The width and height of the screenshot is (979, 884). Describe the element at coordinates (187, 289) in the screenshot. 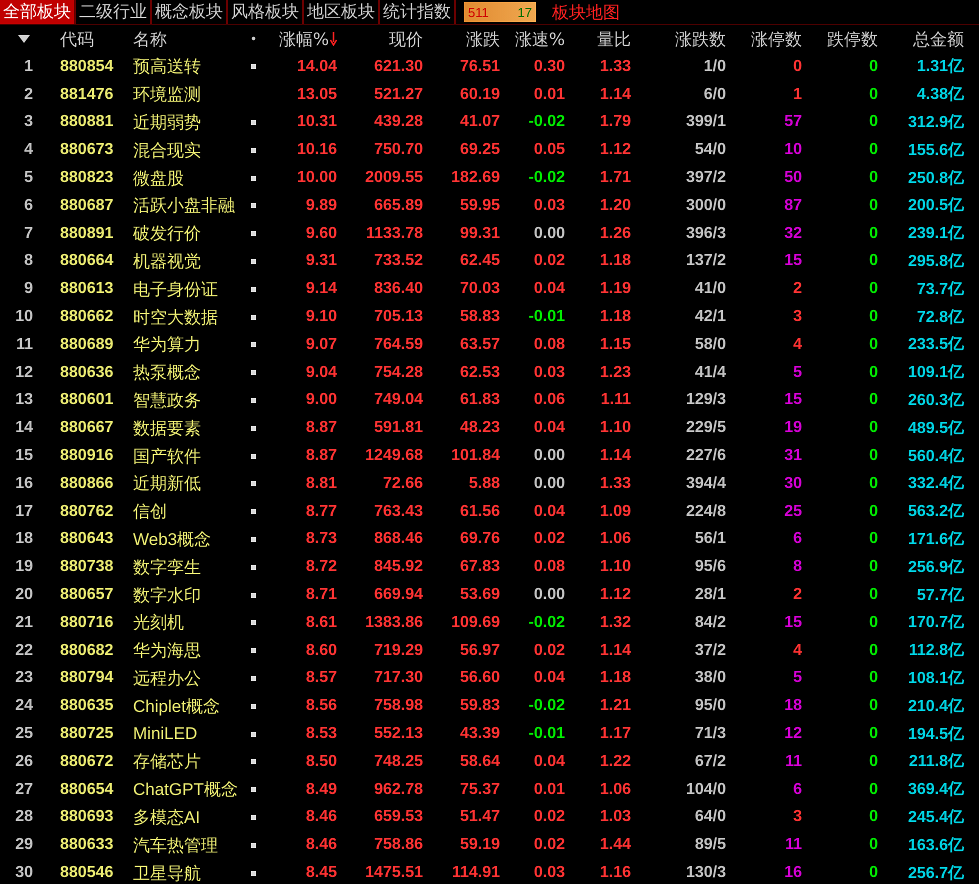

I see `sector-name: 电子身份证` at that location.